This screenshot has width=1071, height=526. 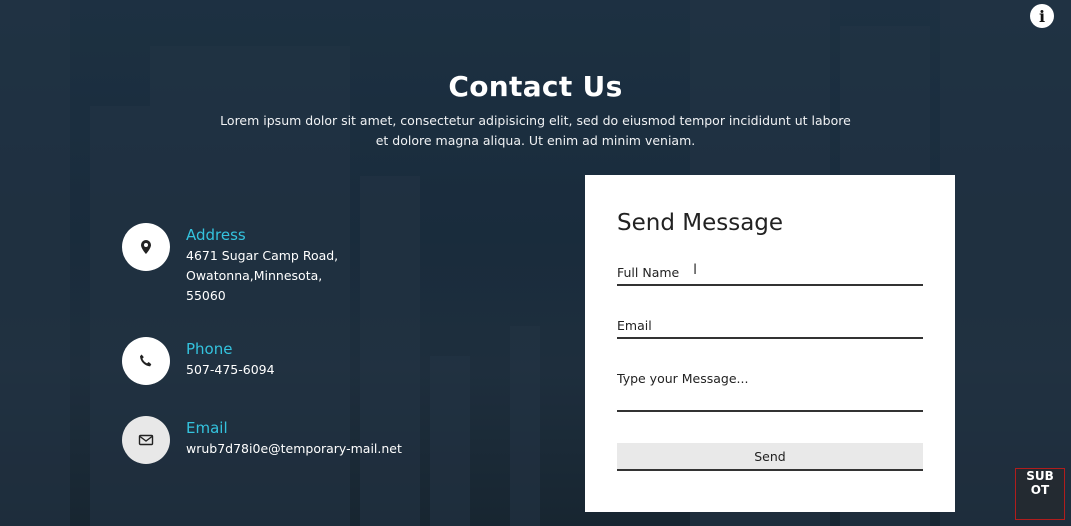 I want to click on address-label: Address, so click(x=216, y=235).